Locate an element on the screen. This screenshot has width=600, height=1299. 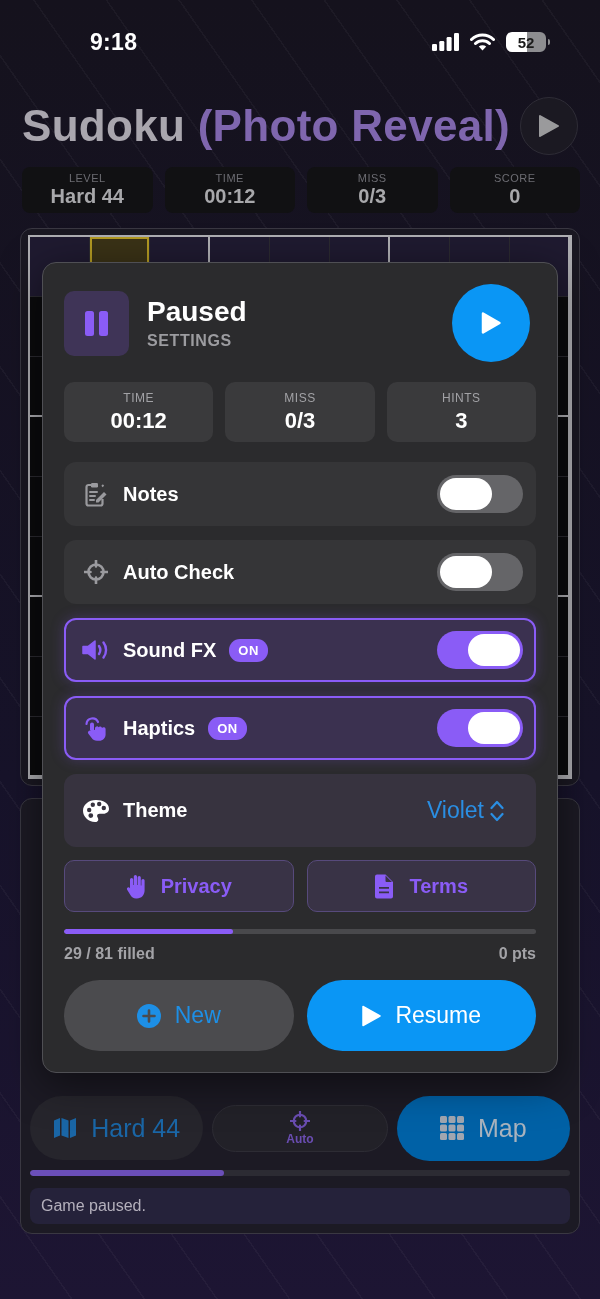
new-game-button: New is located at coordinates (179, 1015).